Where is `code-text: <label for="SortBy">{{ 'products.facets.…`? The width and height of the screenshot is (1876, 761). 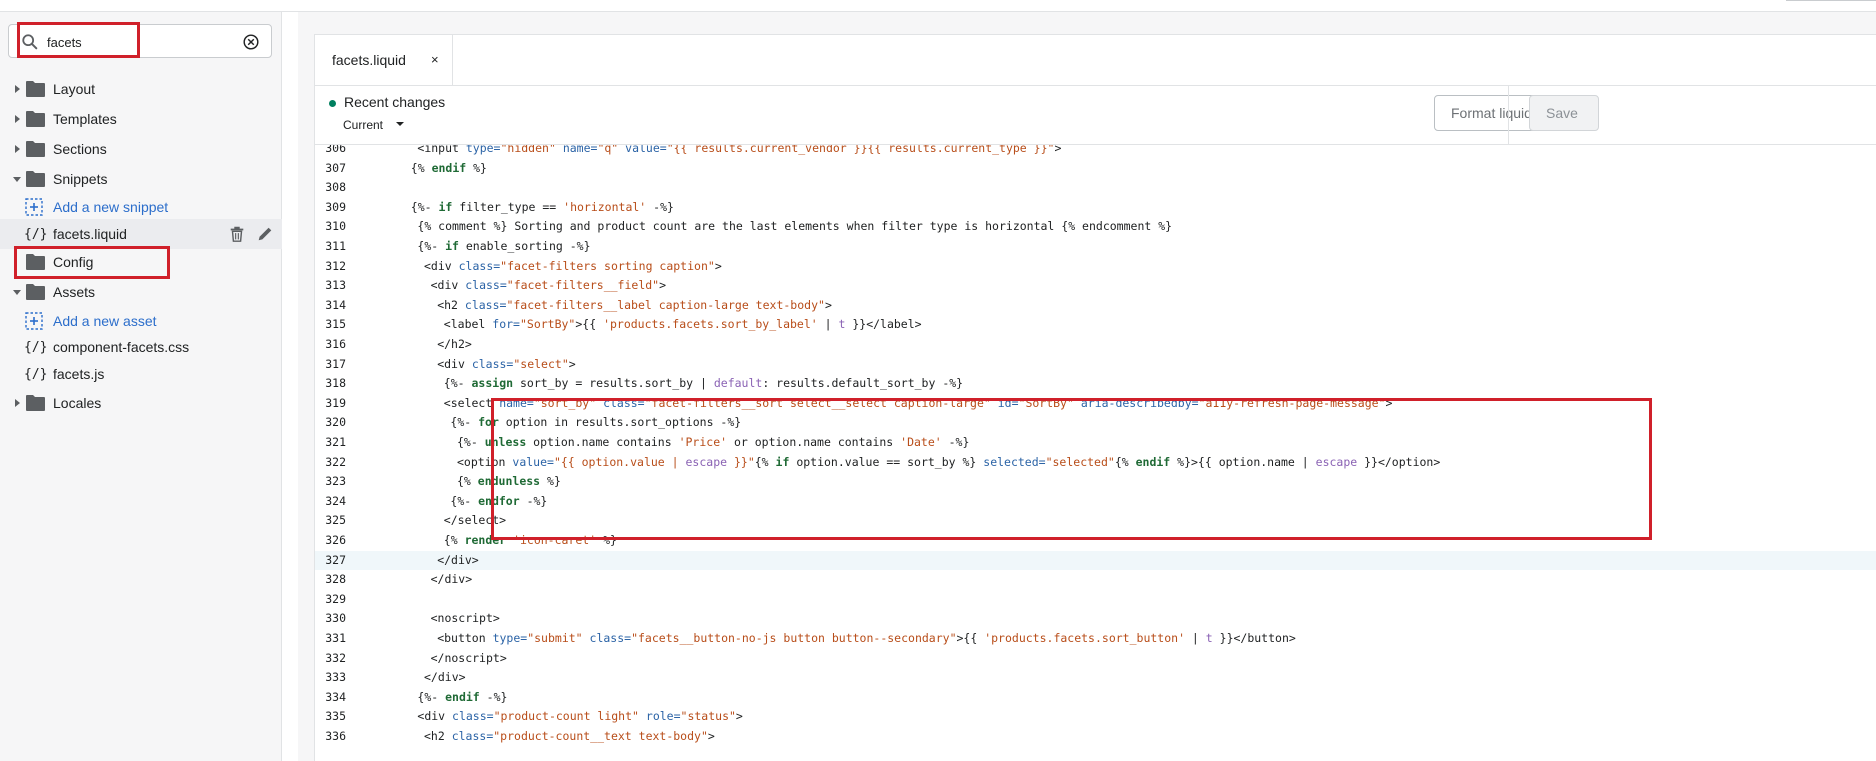 code-text: <label for="SortBy">{{ 'products.facets.… is located at coordinates (682, 324).